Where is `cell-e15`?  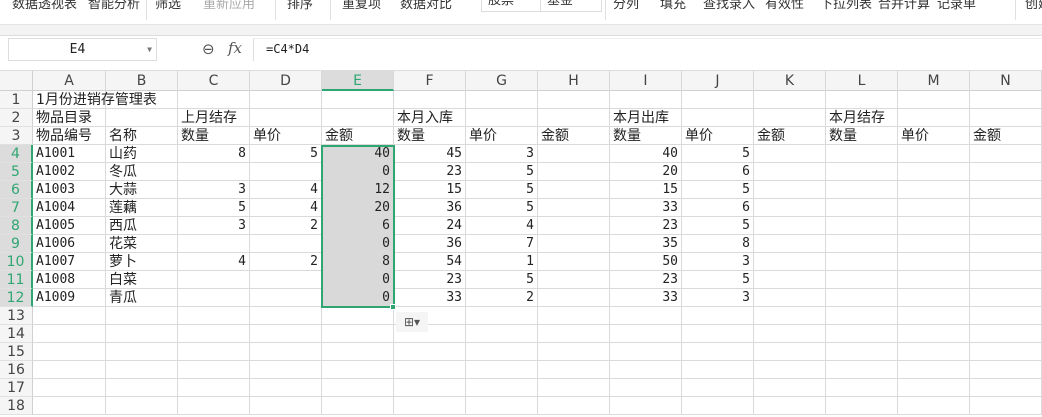
cell-e15 is located at coordinates (358, 352).